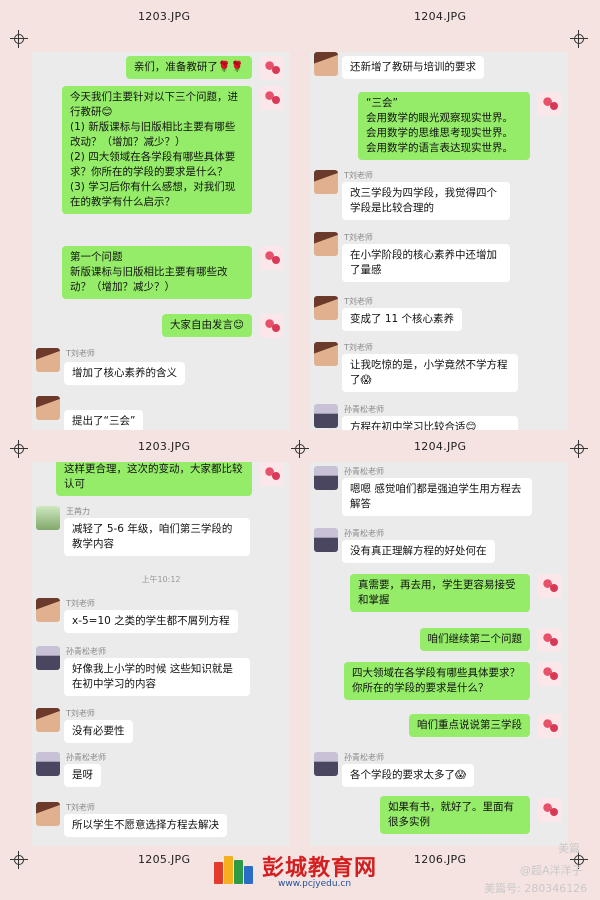 The width and height of the screenshot is (600, 900). Describe the element at coordinates (157, 272) in the screenshot. I see `message-bubble: 第一个问题 新版课标与旧版相比主要有哪些改动？（增加？减少？）` at that location.